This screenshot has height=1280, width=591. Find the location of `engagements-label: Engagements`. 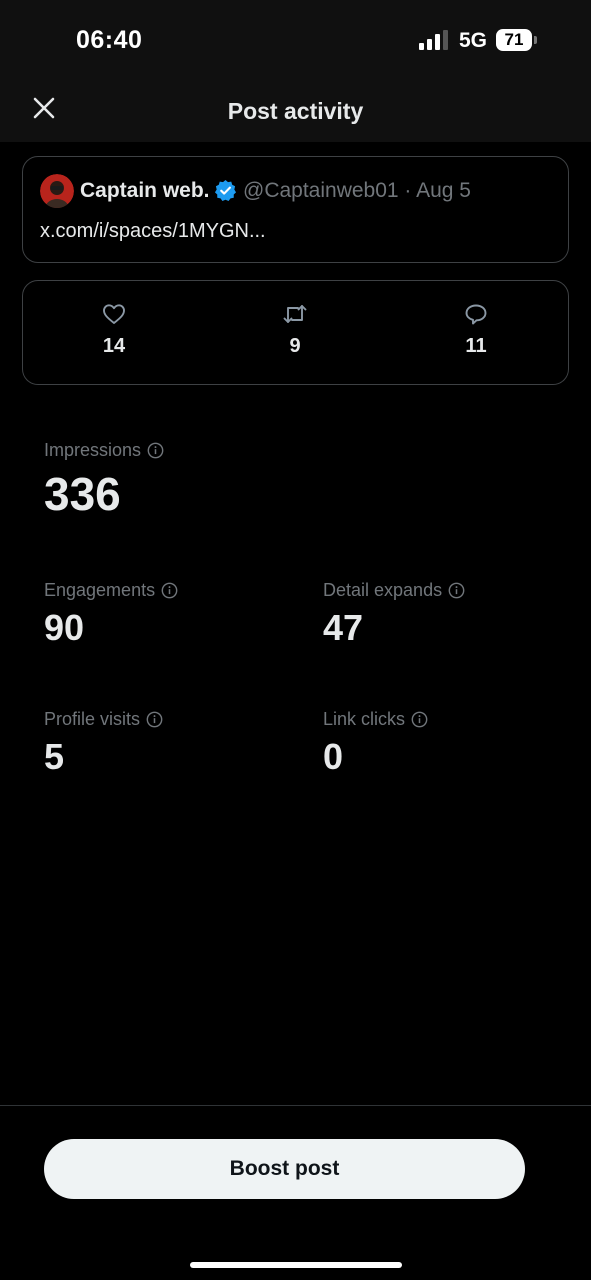

engagements-label: Engagements is located at coordinates (100, 590).